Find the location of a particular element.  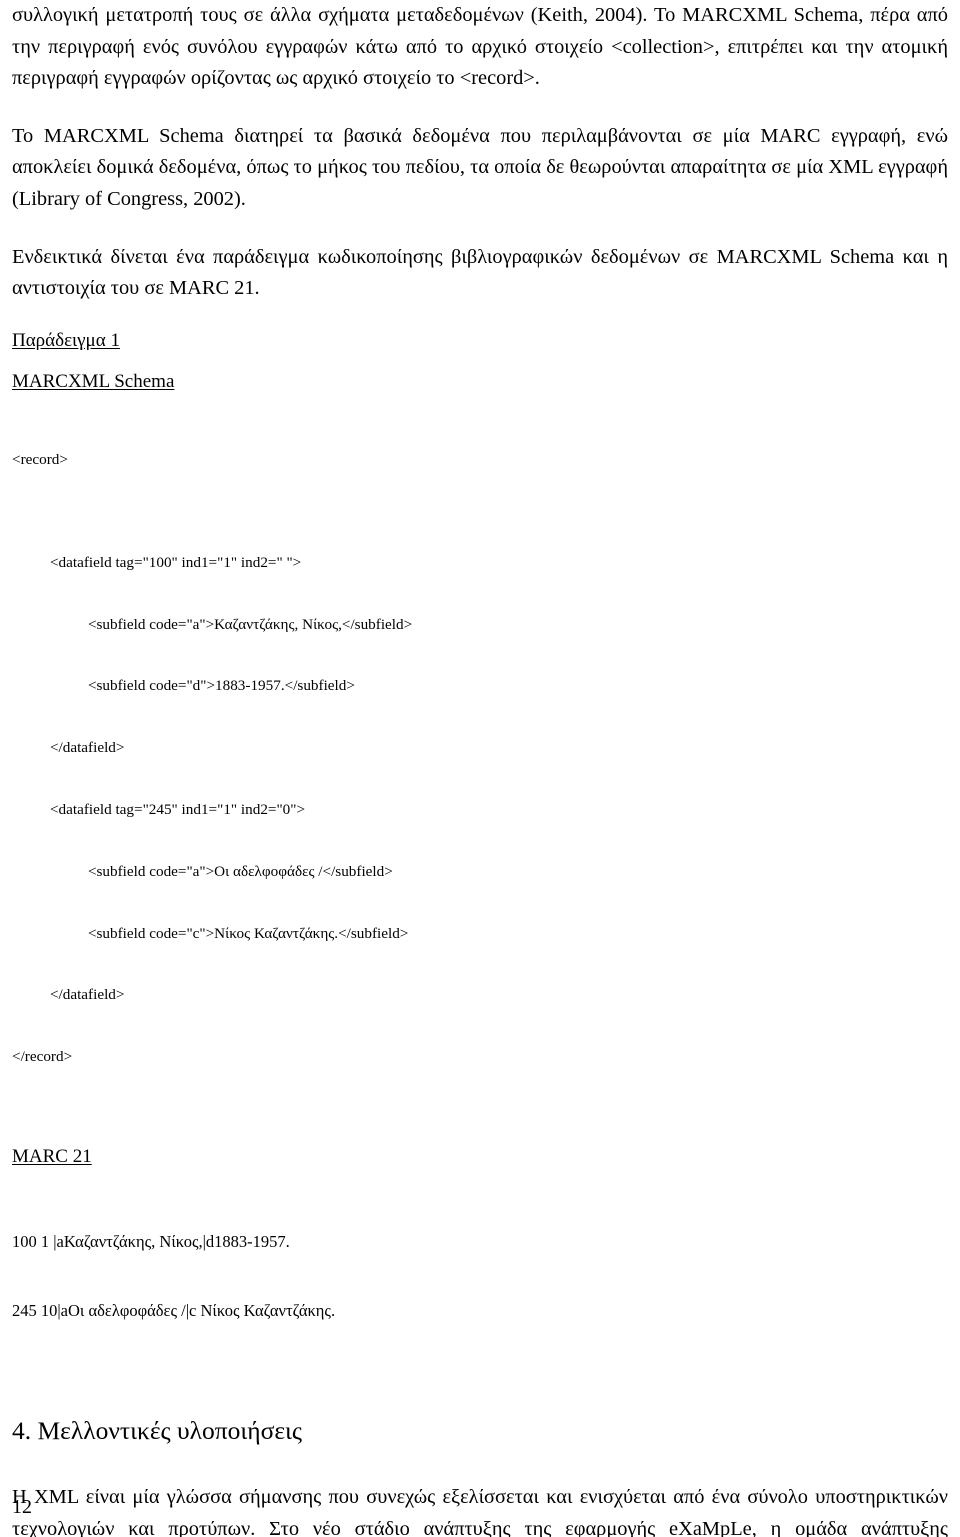

section-heading: 4. Μελλοντικές υλοποιήσεις is located at coordinates (157, 1430).